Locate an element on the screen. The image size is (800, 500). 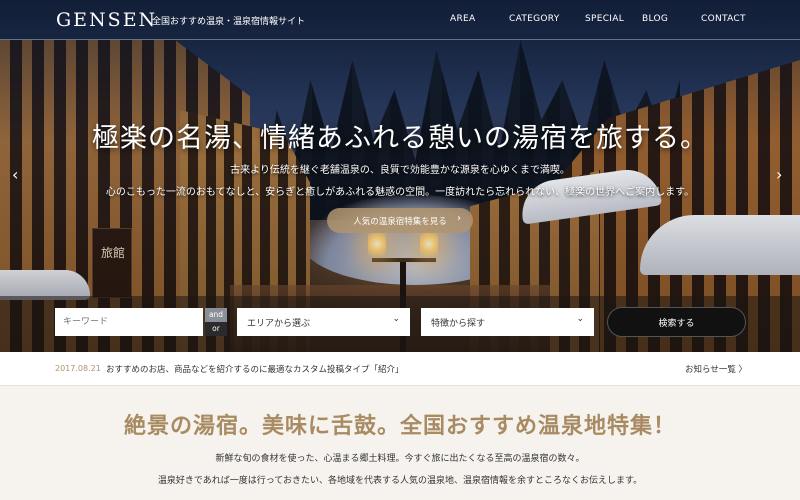
header-divider is located at coordinates (400, 39).